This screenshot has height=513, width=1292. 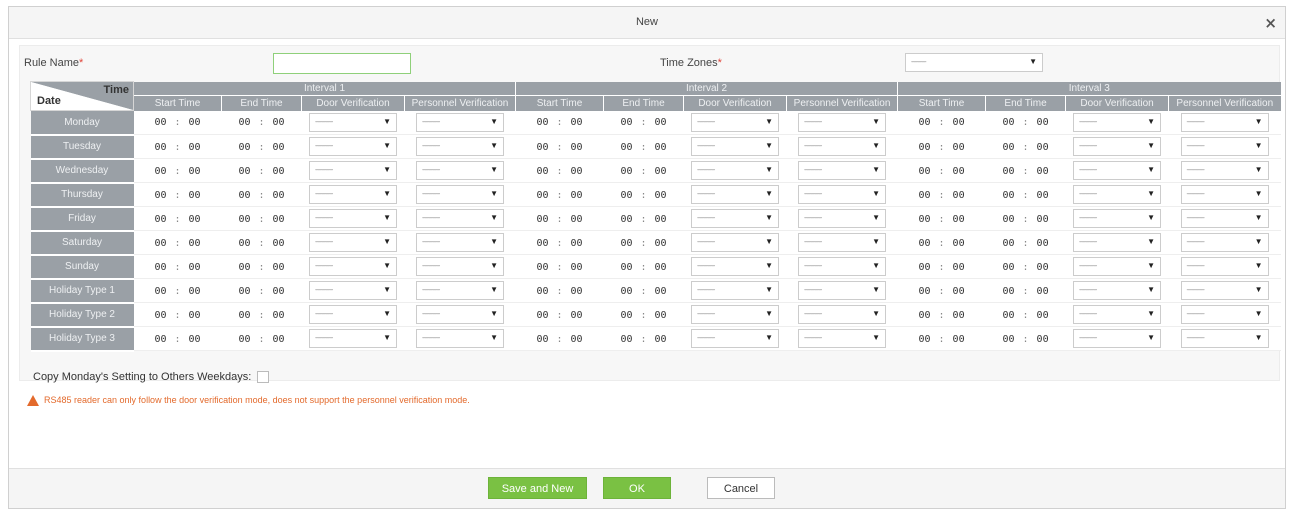 What do you see at coordinates (1270, 23) in the screenshot?
I see `close-icon: ×` at bounding box center [1270, 23].